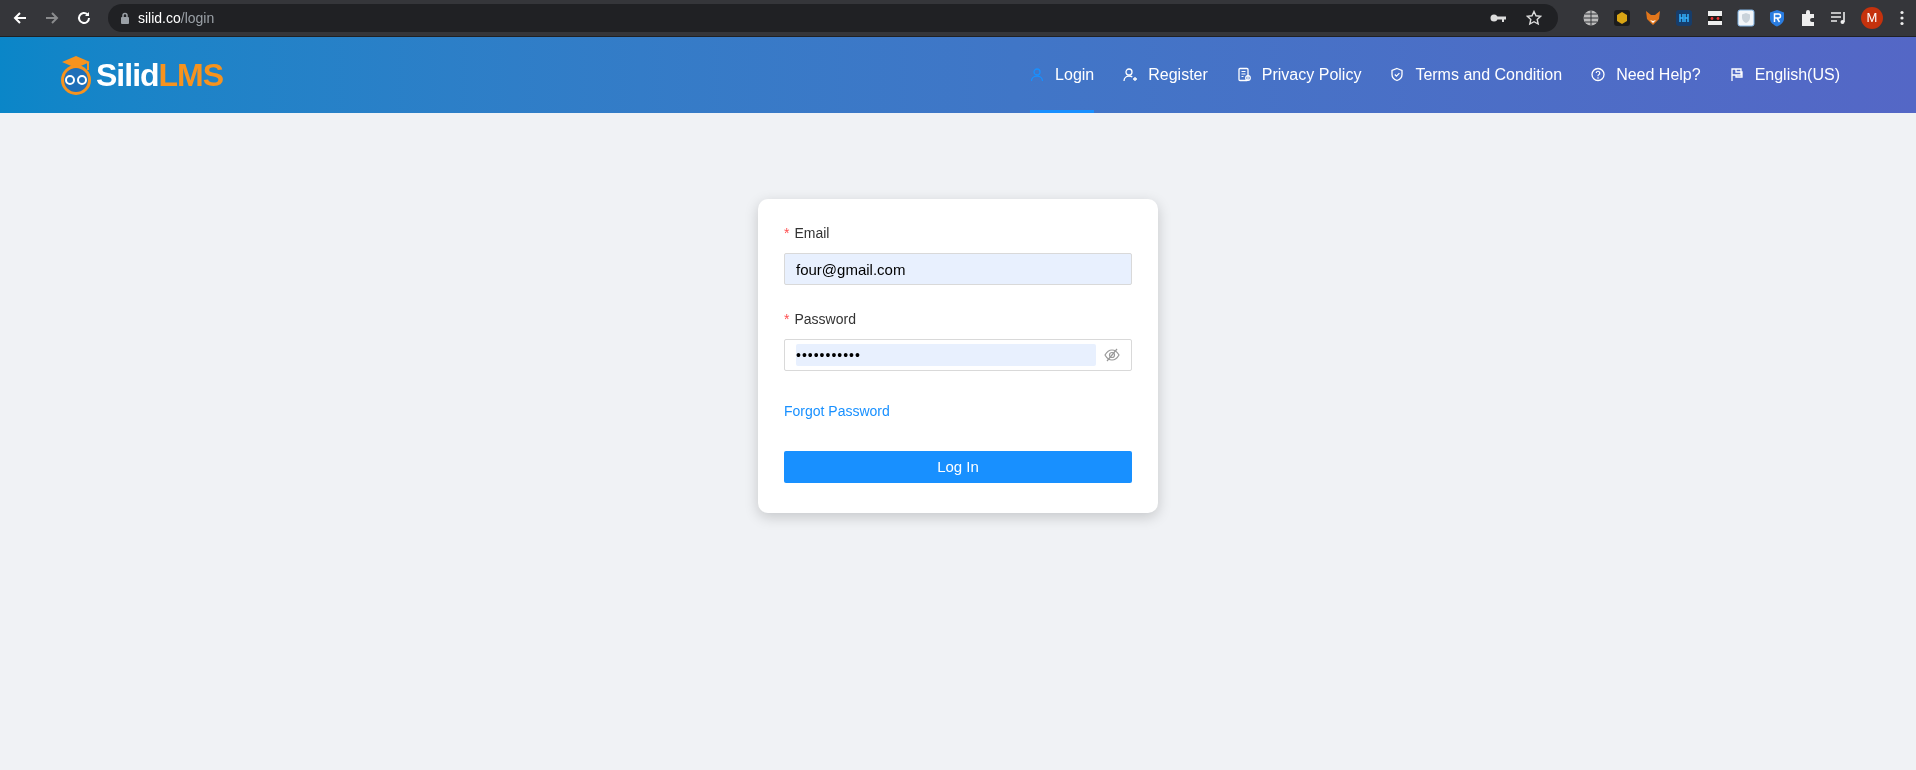 Image resolution: width=1916 pixels, height=770 pixels. What do you see at coordinates (1872, 18) in the screenshot?
I see `profile-avatar: M` at bounding box center [1872, 18].